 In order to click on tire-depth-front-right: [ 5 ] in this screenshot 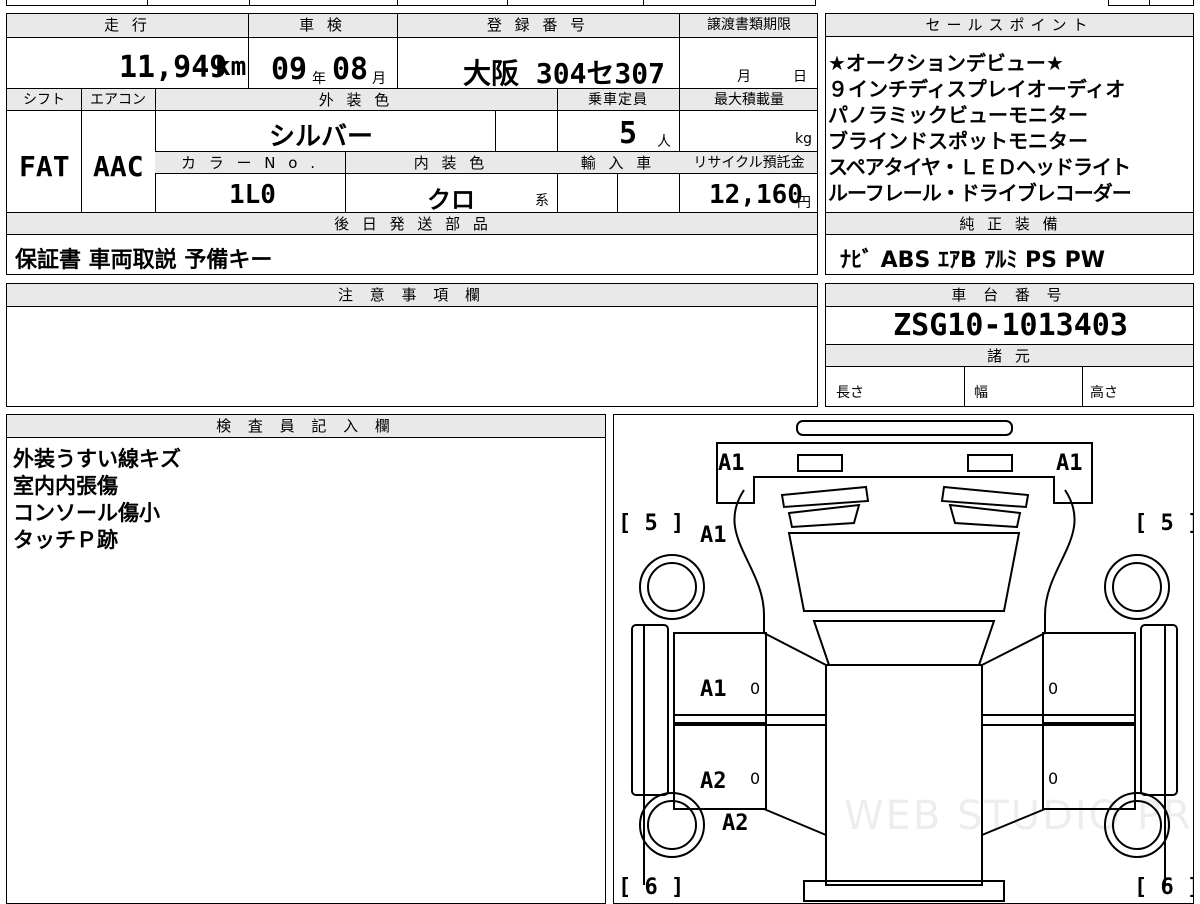, I will do `click(1164, 523)`.